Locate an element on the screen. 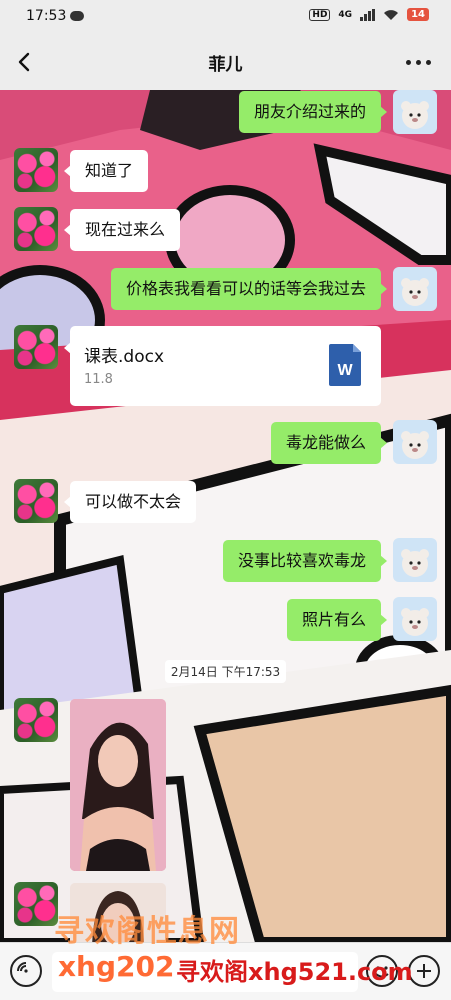 The image size is (451, 1000). message-timestamp: 2月14日 下午17:53 is located at coordinates (225, 671).